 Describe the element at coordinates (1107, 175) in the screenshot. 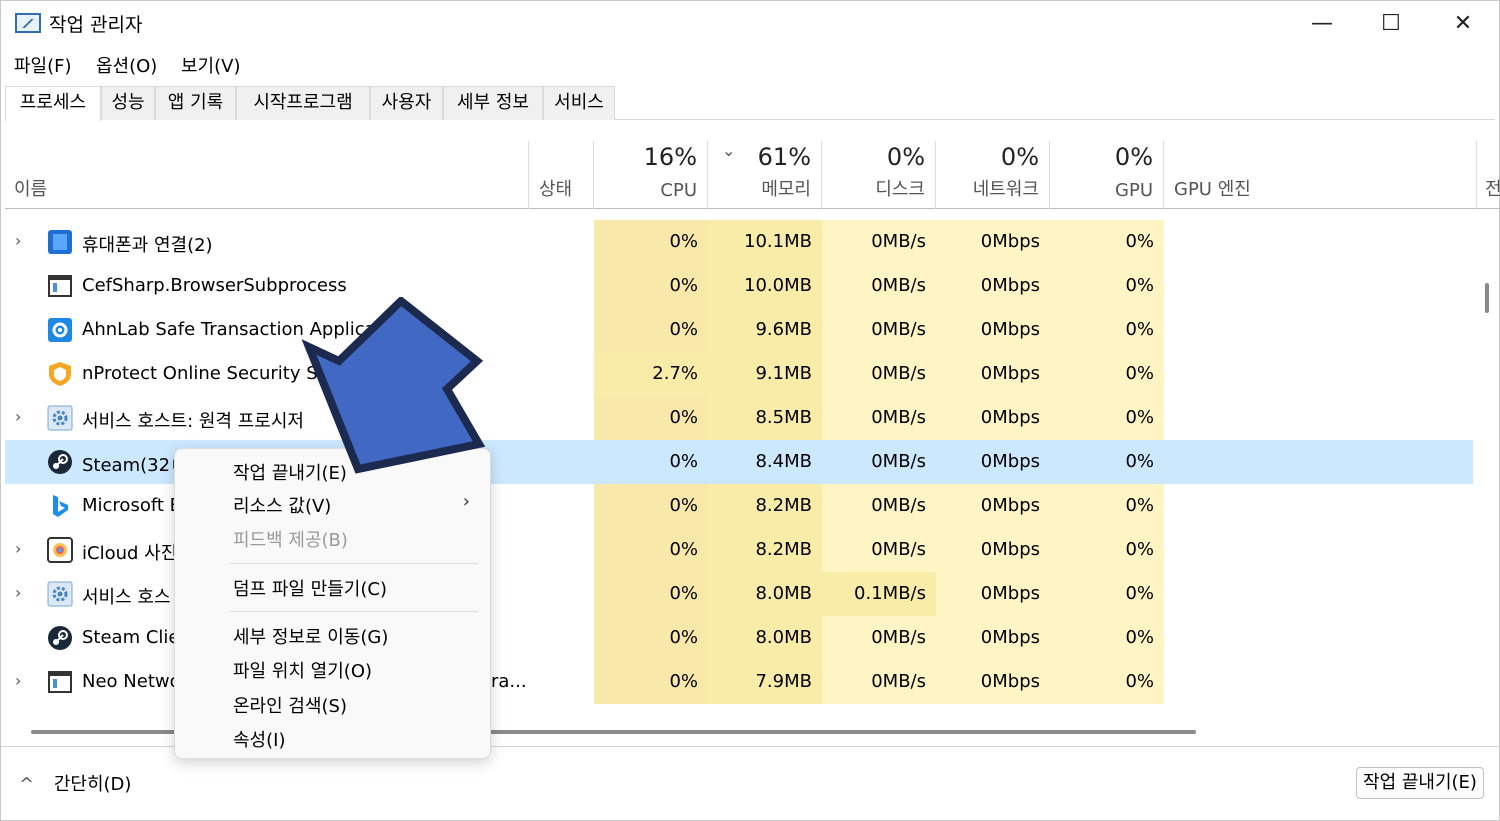

I see `header-gpu: 0% GPU` at that location.